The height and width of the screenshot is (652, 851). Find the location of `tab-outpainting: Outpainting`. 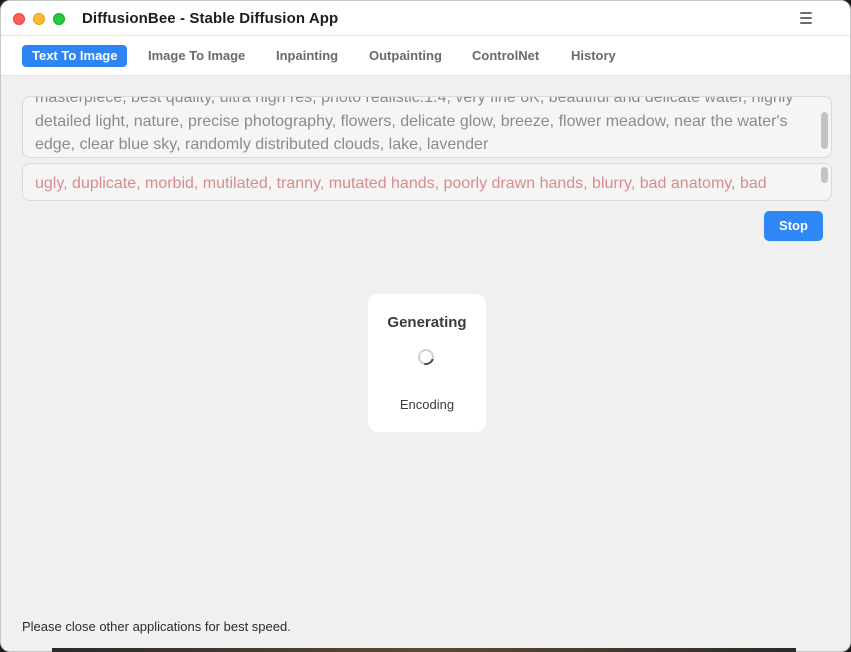

tab-outpainting: Outpainting is located at coordinates (405, 56).